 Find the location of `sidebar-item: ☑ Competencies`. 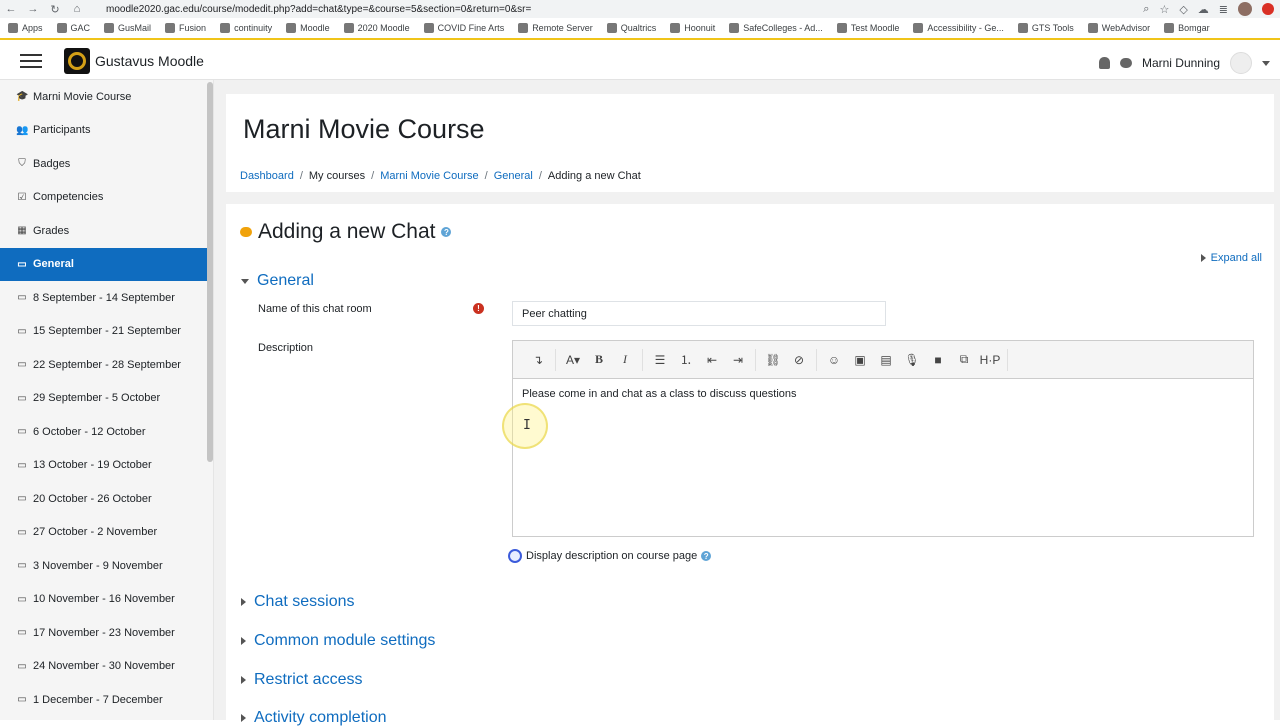

sidebar-item: ☑ Competencies is located at coordinates (106, 198).